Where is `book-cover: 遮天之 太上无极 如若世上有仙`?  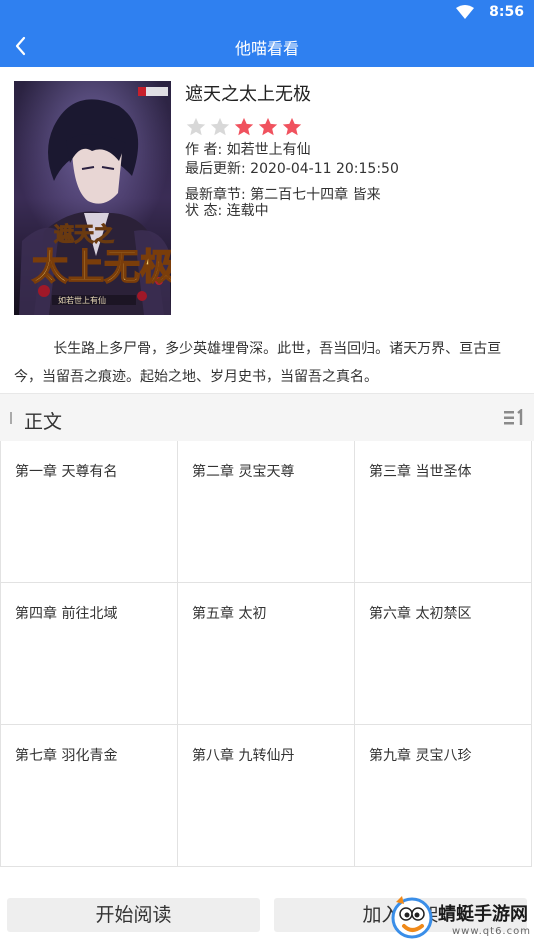 book-cover: 遮天之 太上无极 如若世上有仙 is located at coordinates (92, 198).